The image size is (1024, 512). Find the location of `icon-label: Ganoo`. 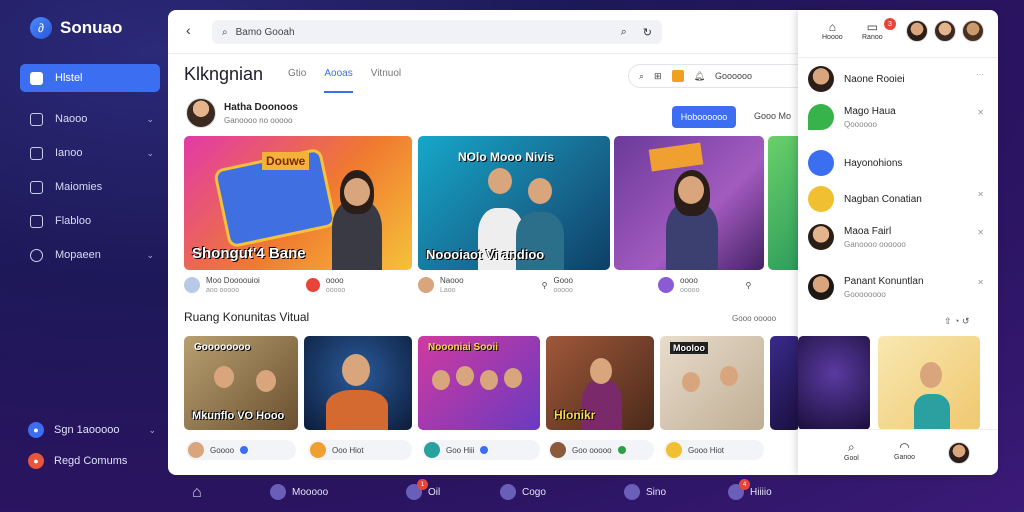

icon-label: Ganoo is located at coordinates (905, 457).